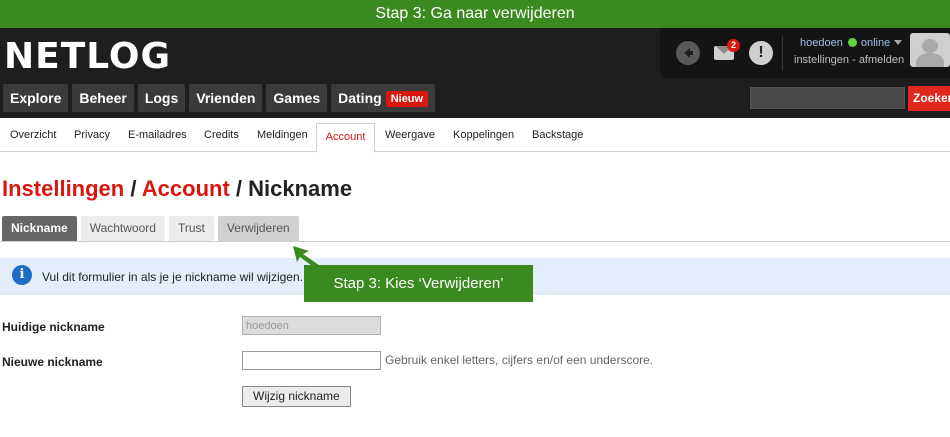 This screenshot has width=950, height=437. What do you see at coordinates (39, 228) in the screenshot?
I see `tab-nickname: Nickname` at bounding box center [39, 228].